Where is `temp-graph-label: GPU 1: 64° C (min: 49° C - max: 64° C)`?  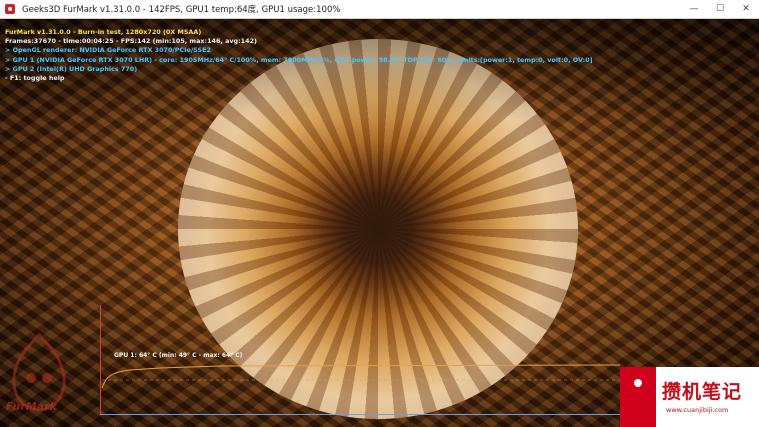 temp-graph-label: GPU 1: 64° C (min: 49° C - max: 64° C) is located at coordinates (178, 355).